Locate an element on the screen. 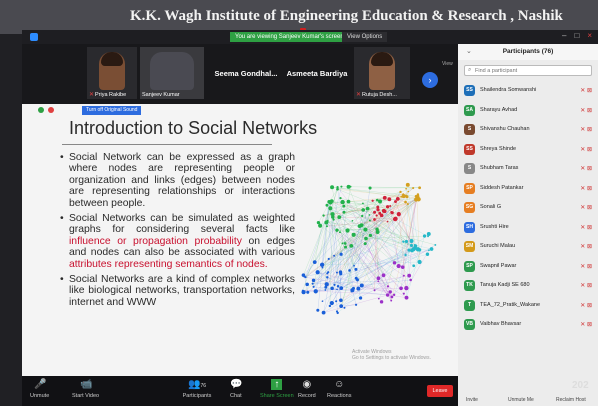 The image size is (598, 406). participant-row: SH Srushti Hire ✕ ⊠ is located at coordinates (528, 229).